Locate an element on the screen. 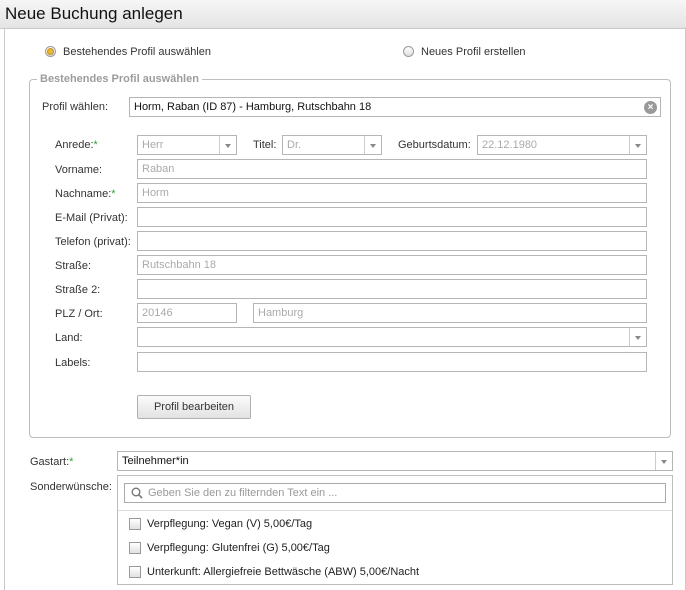 This screenshot has width=686, height=590. edit-profile-button: Profil bearbeiten is located at coordinates (194, 407).